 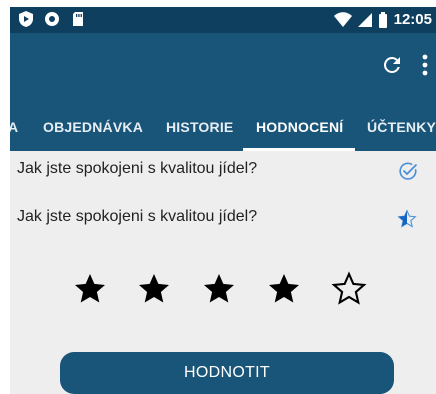 I want to click on tab-partial: A, so click(x=14, y=127).